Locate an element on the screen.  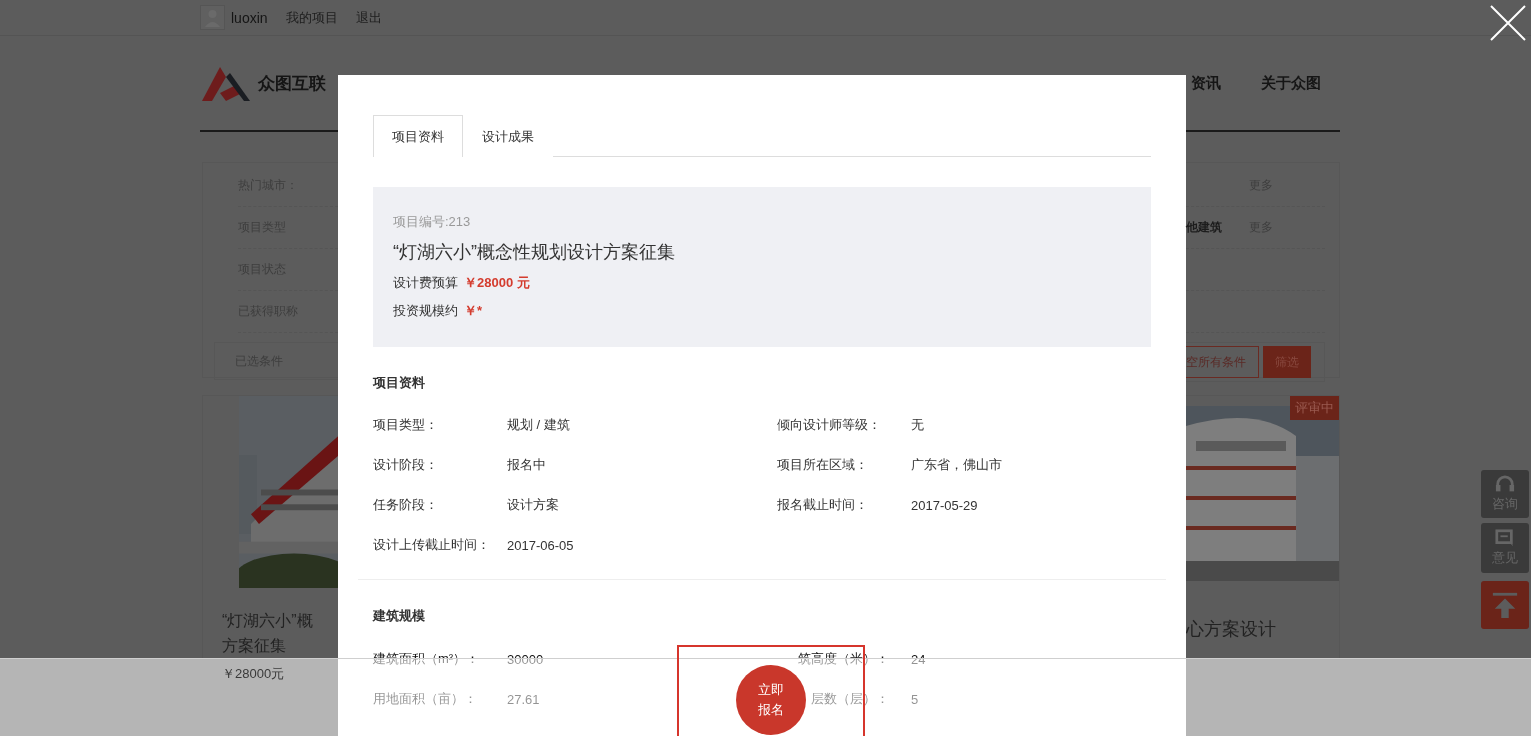
project-number: 项目编号:213 is located at coordinates (432, 222).